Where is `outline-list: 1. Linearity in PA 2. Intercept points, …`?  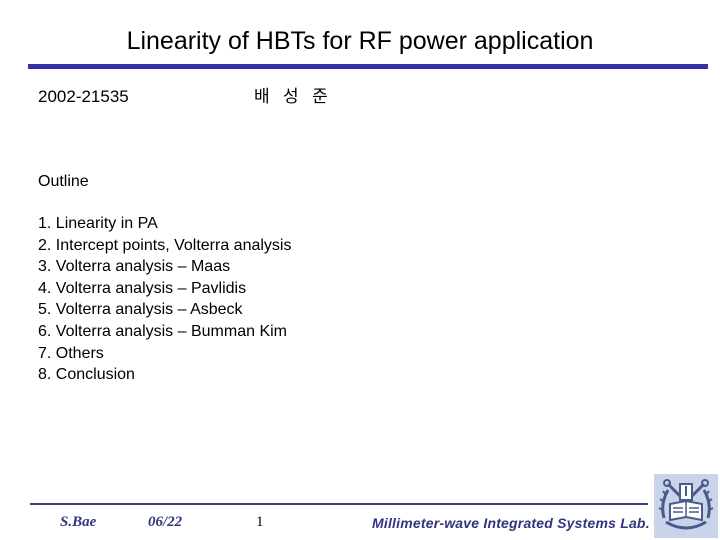 outline-list: 1. Linearity in PA 2. Intercept points, … is located at coordinates (164, 299).